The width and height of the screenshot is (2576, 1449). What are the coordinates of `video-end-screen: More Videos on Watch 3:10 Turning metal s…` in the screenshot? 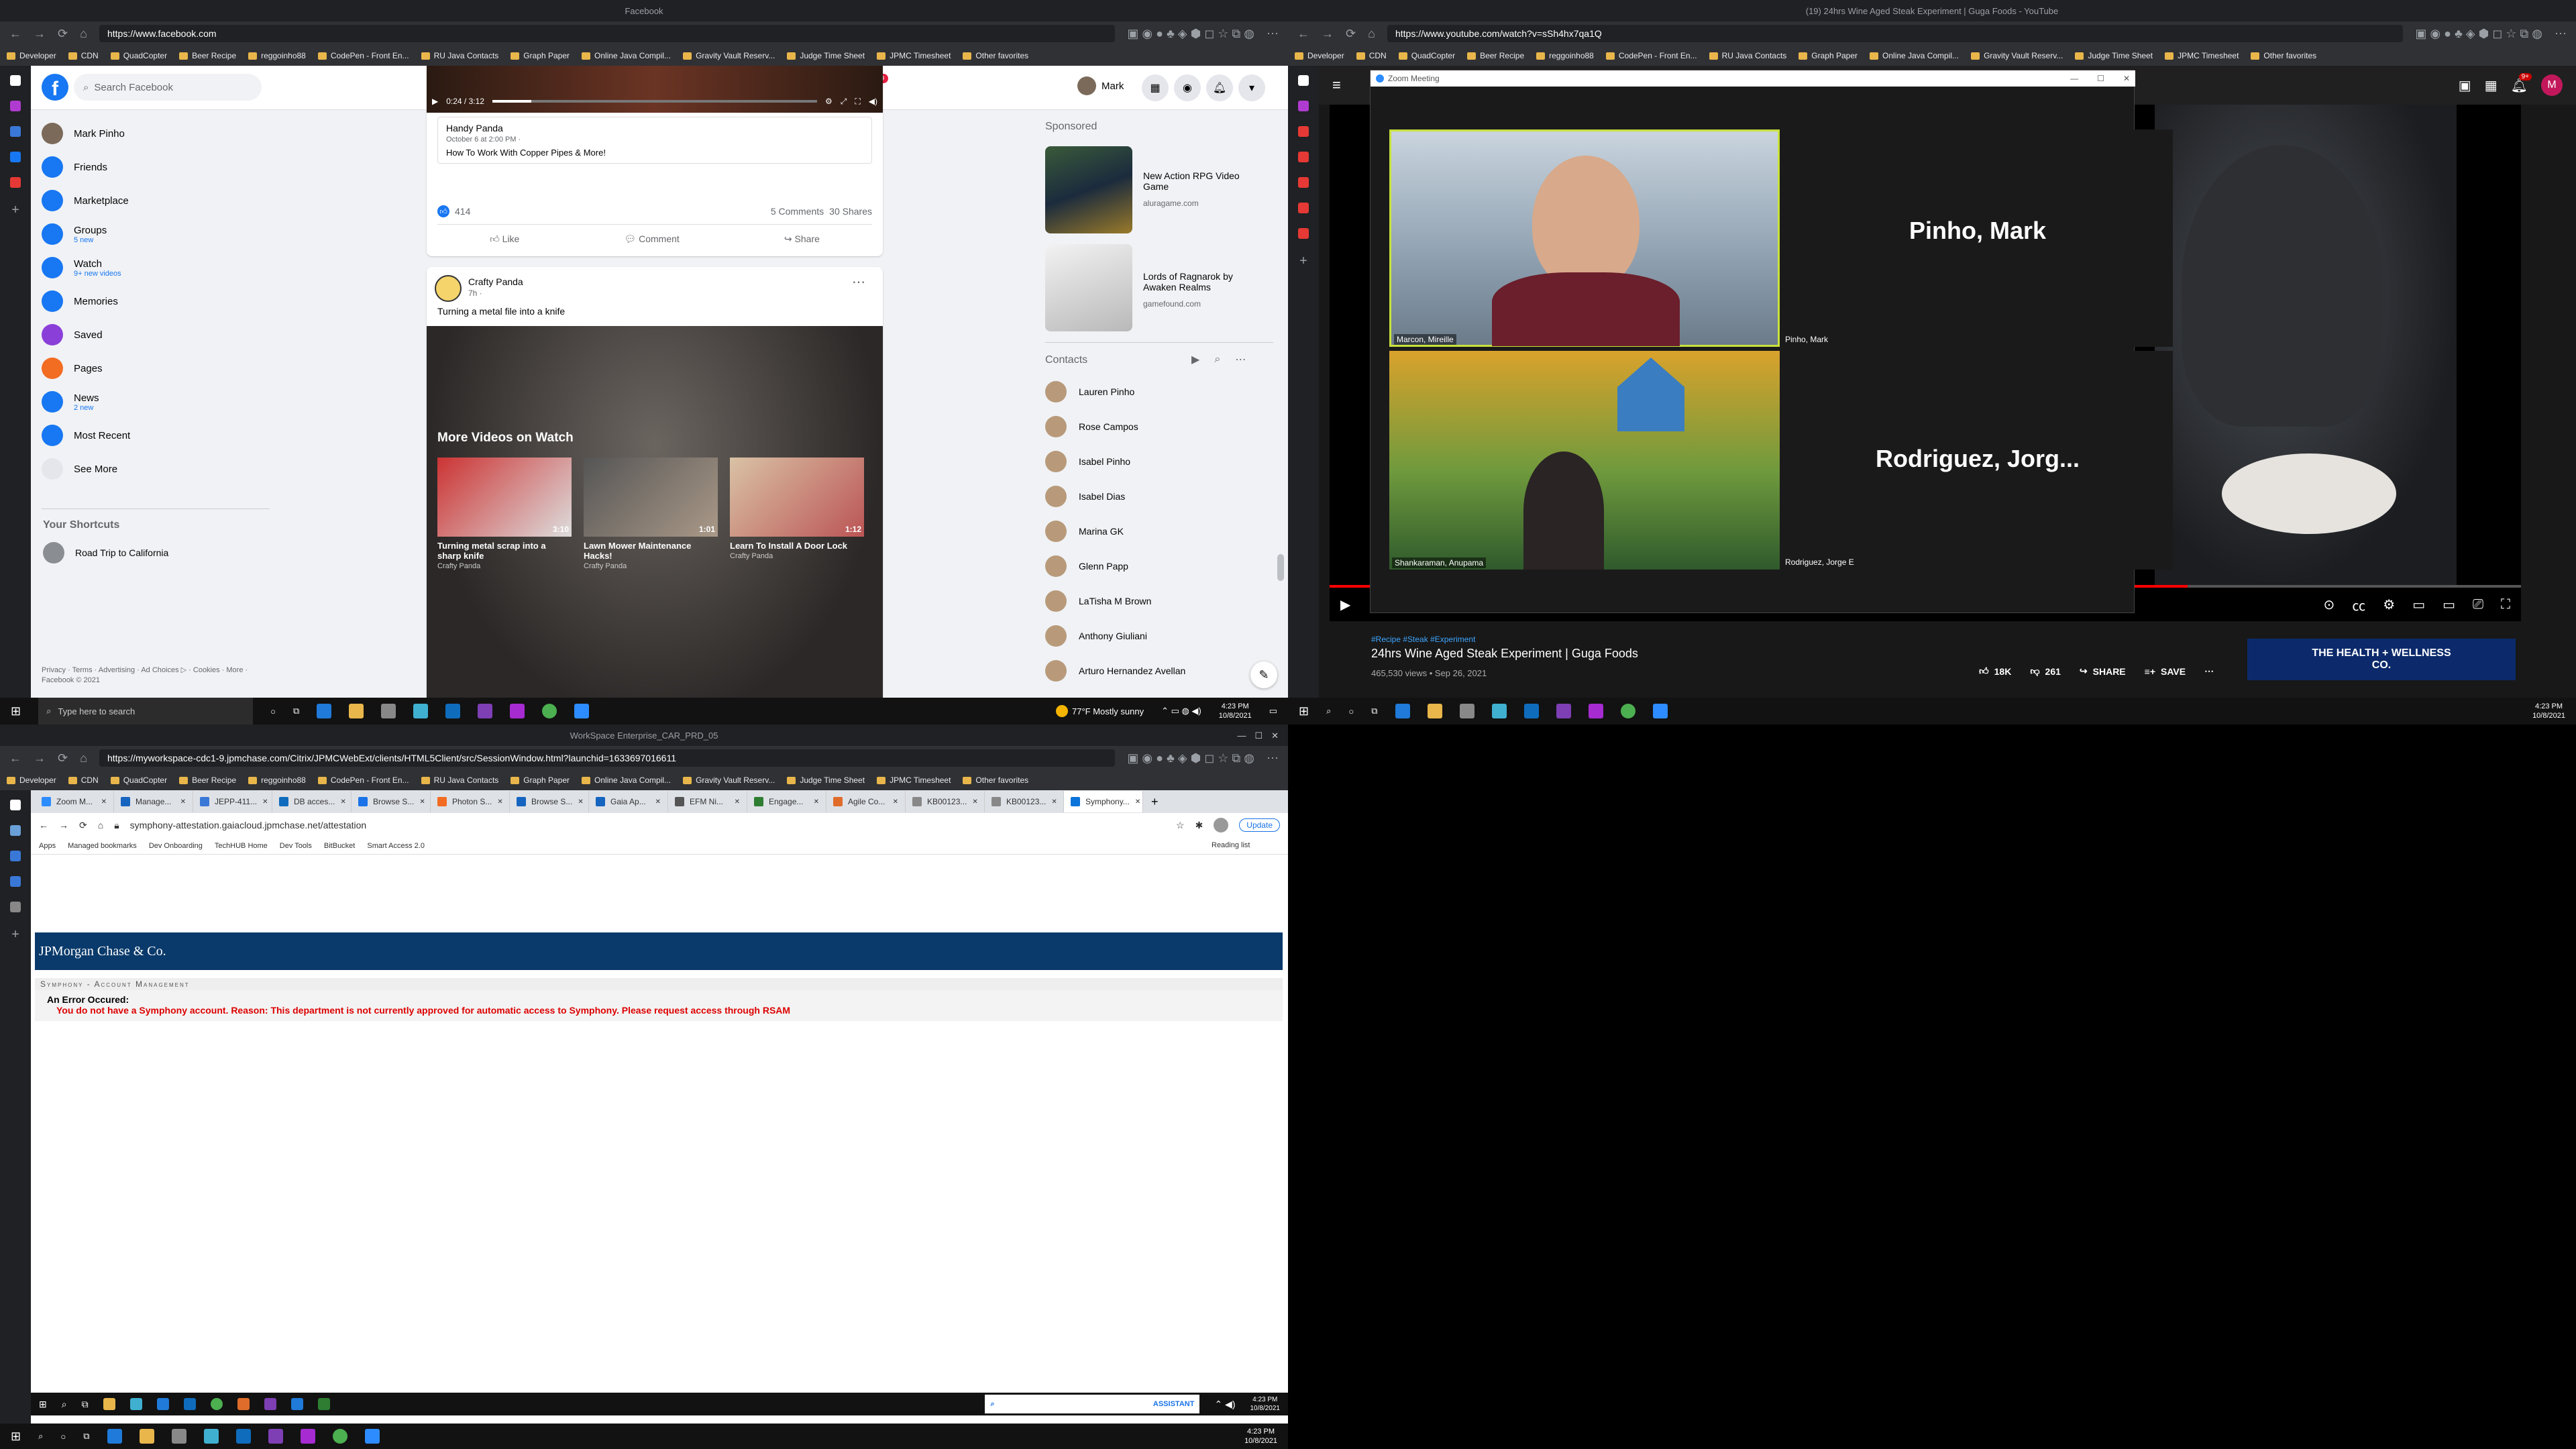 It's located at (655, 512).